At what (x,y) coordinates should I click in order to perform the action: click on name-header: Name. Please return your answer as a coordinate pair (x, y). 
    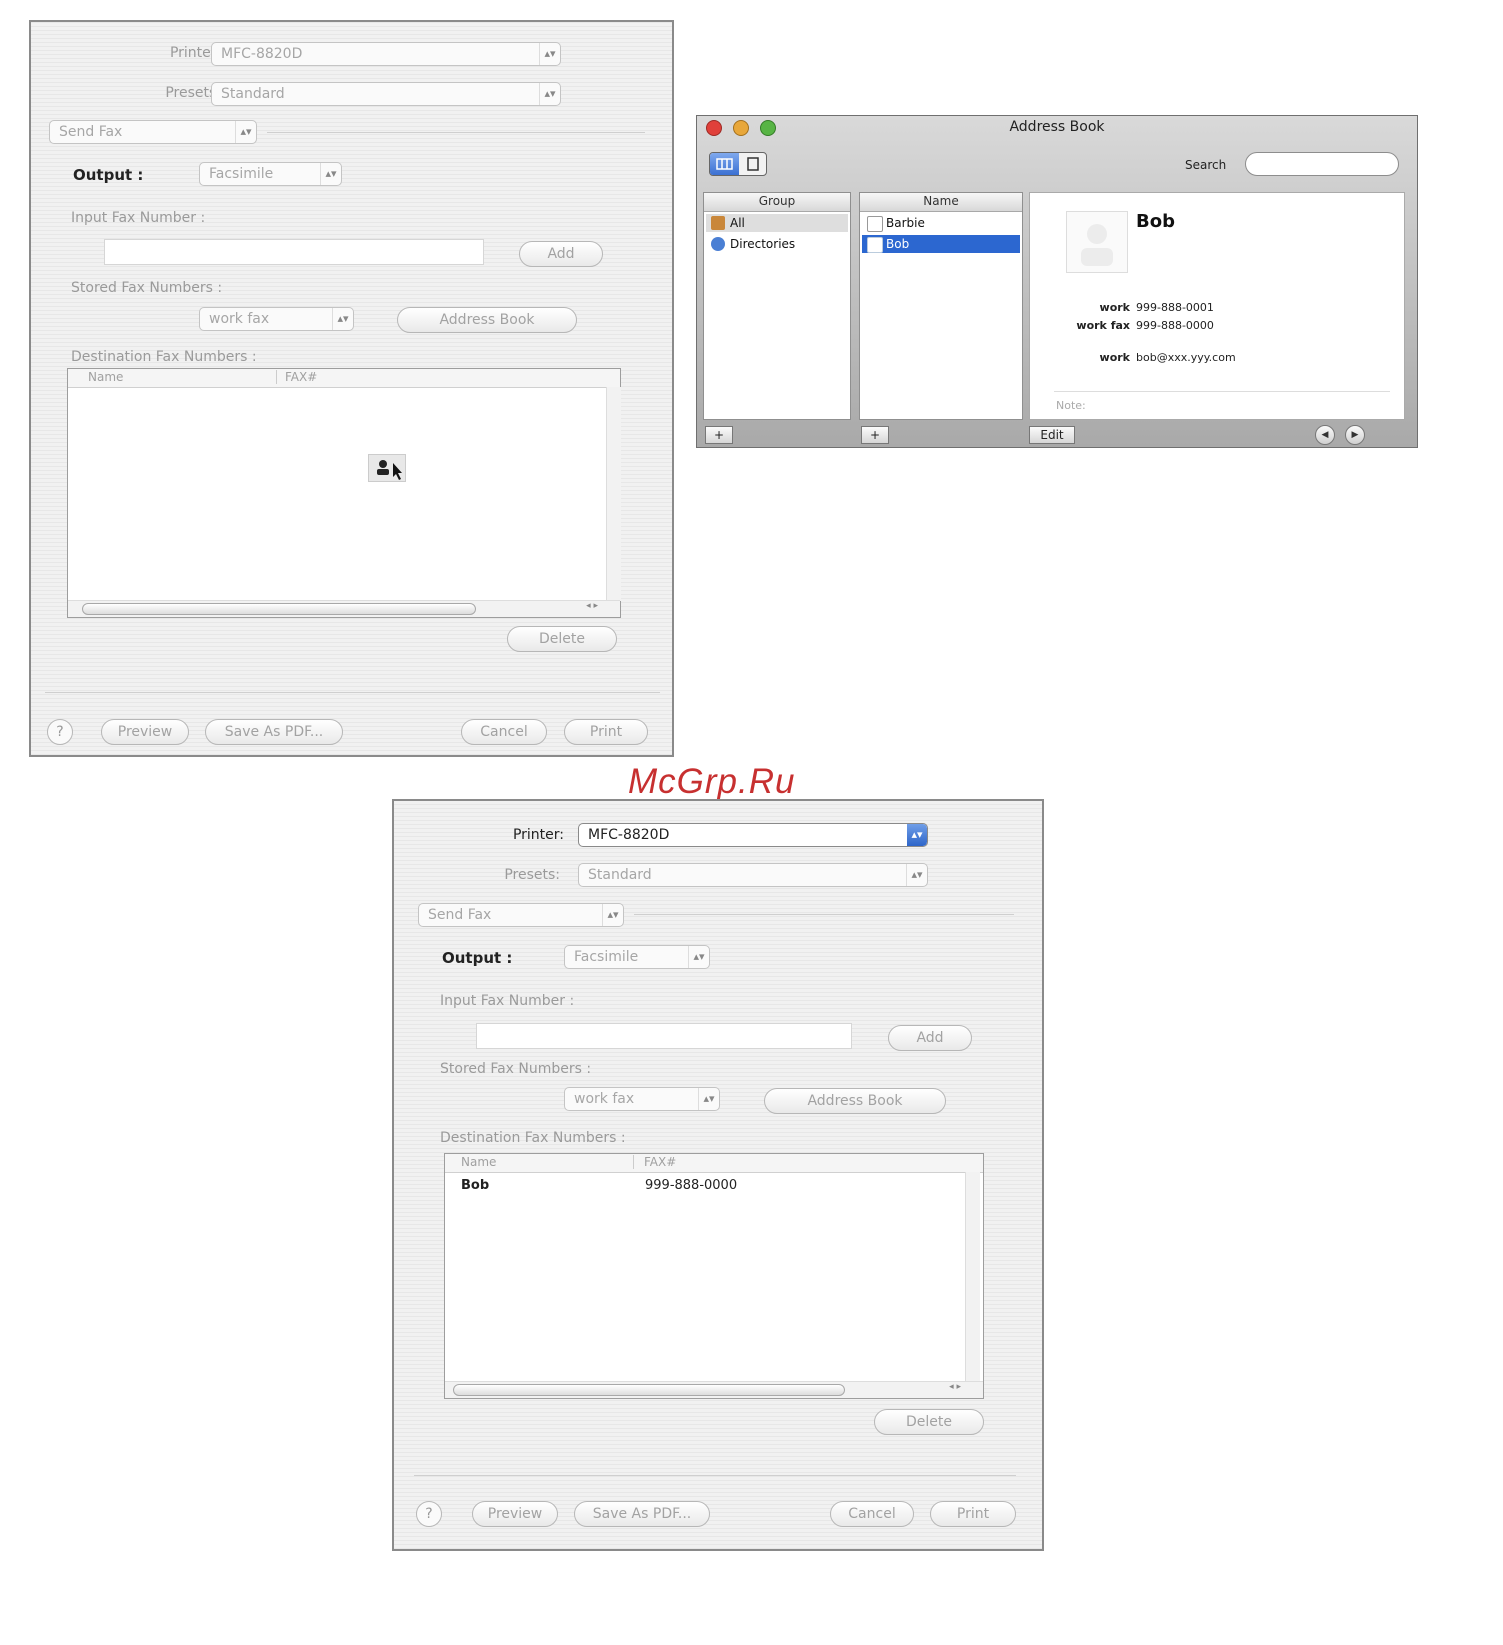
    Looking at the image, I should click on (941, 202).